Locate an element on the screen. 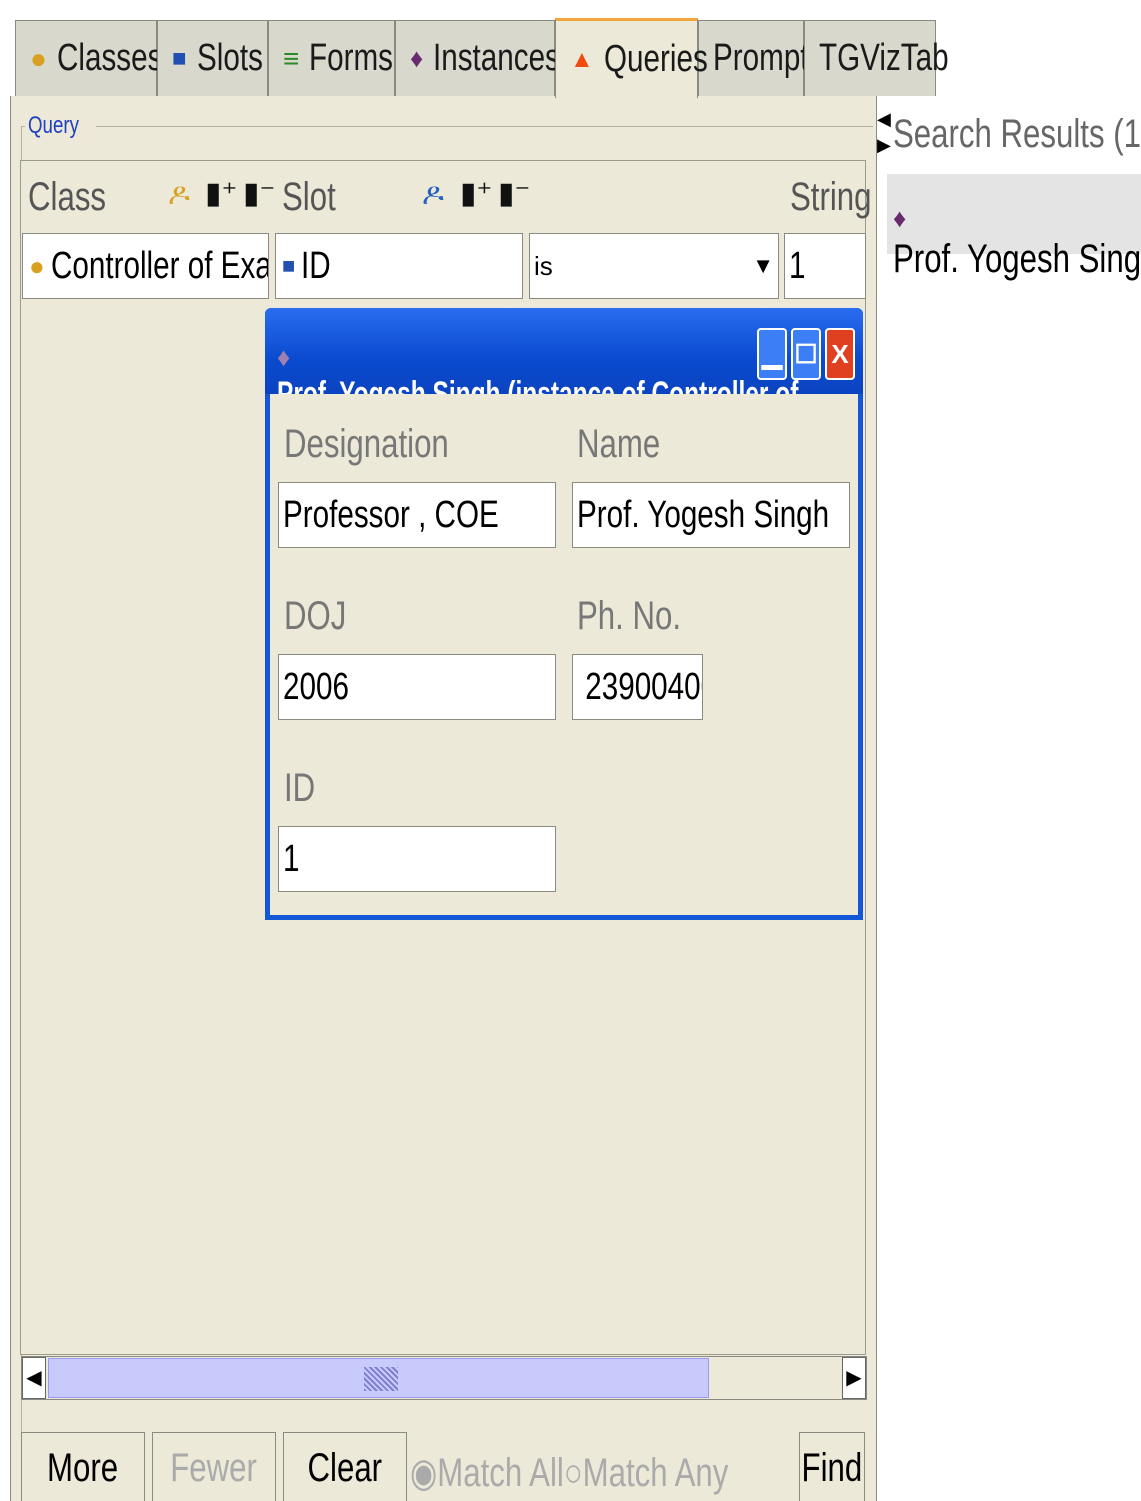  chevron-down-icon: ▼ is located at coordinates (763, 265).